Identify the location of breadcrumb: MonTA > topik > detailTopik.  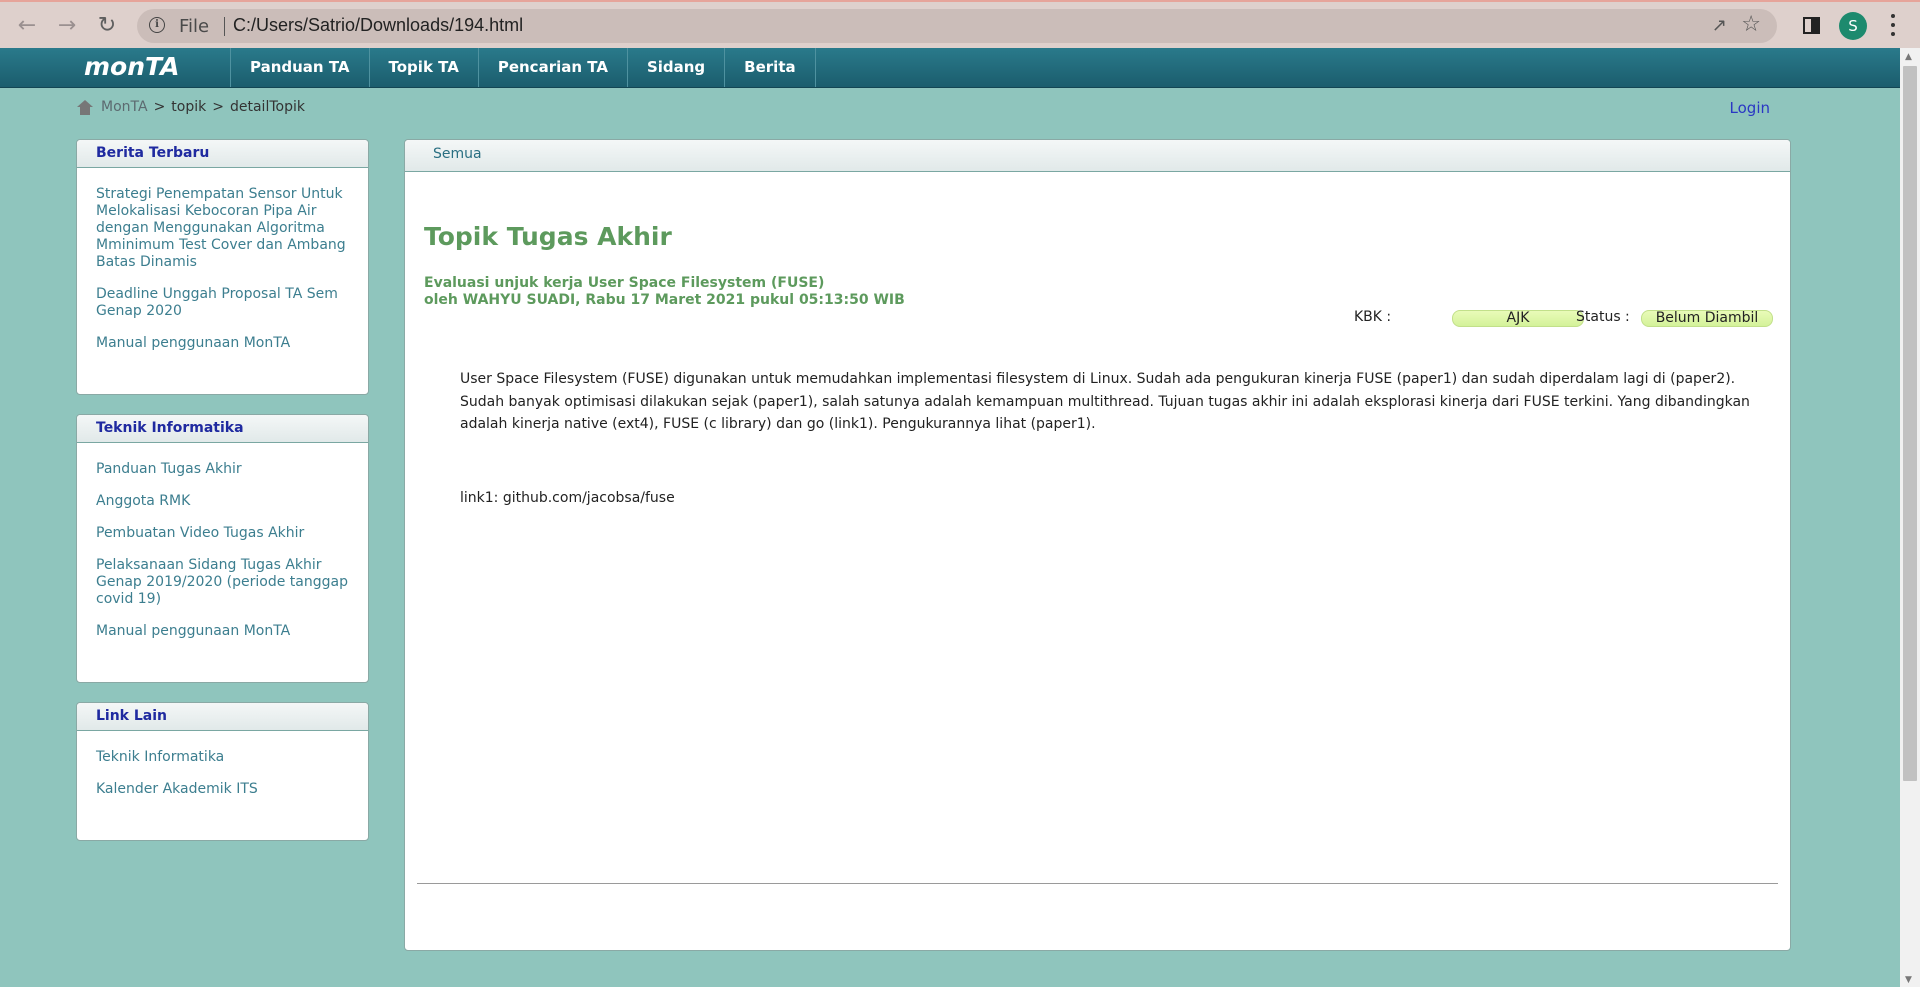
(191, 107).